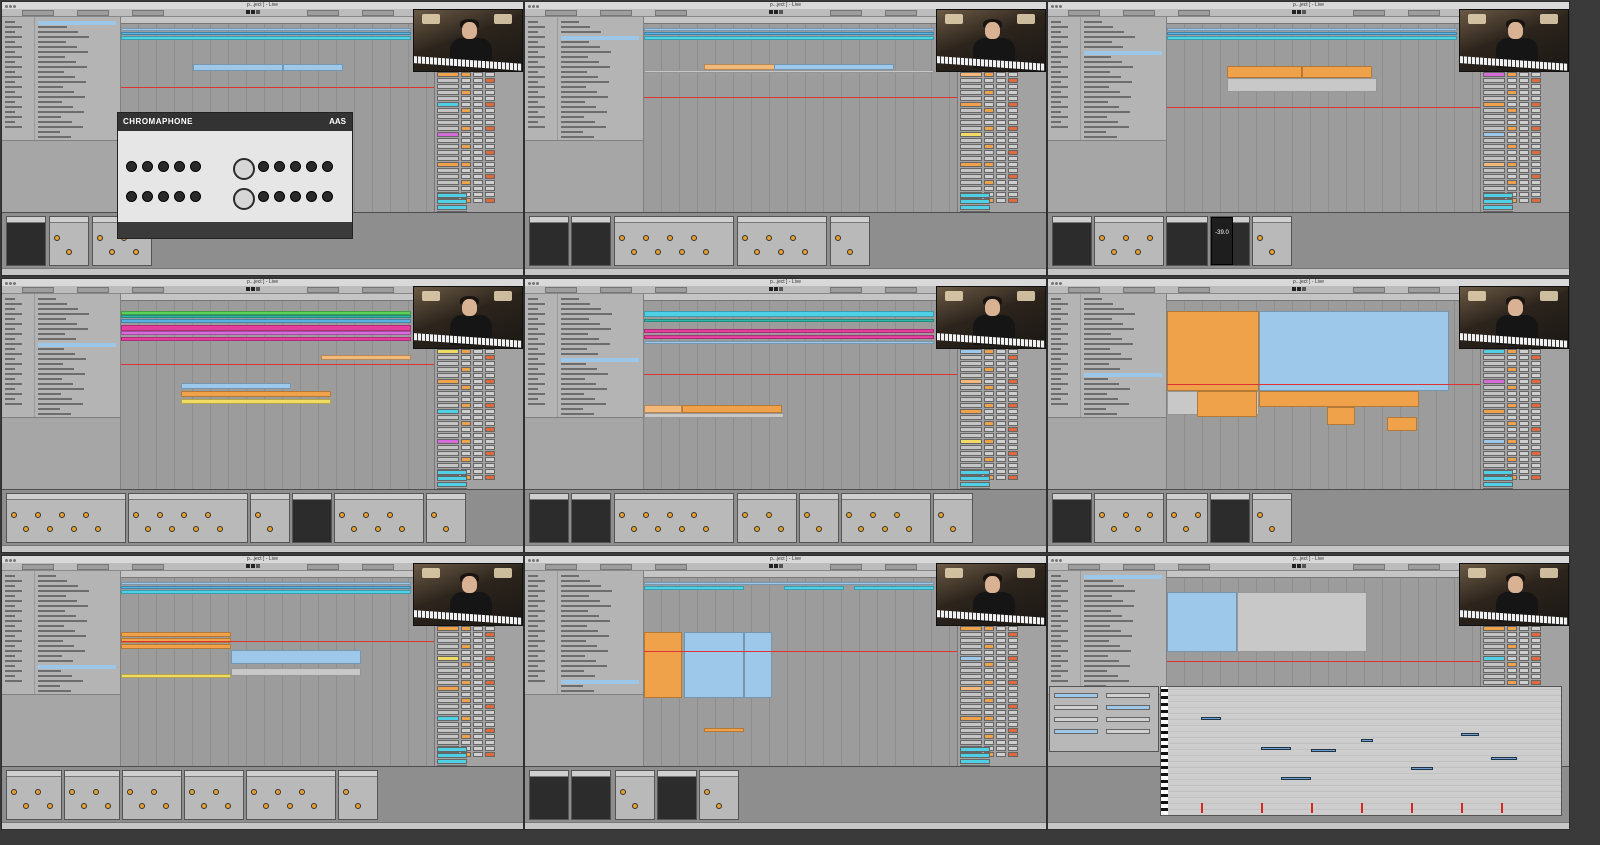 This screenshot has height=845, width=1600. Describe the element at coordinates (1164, 751) in the screenshot. I see `piano-keys` at that location.